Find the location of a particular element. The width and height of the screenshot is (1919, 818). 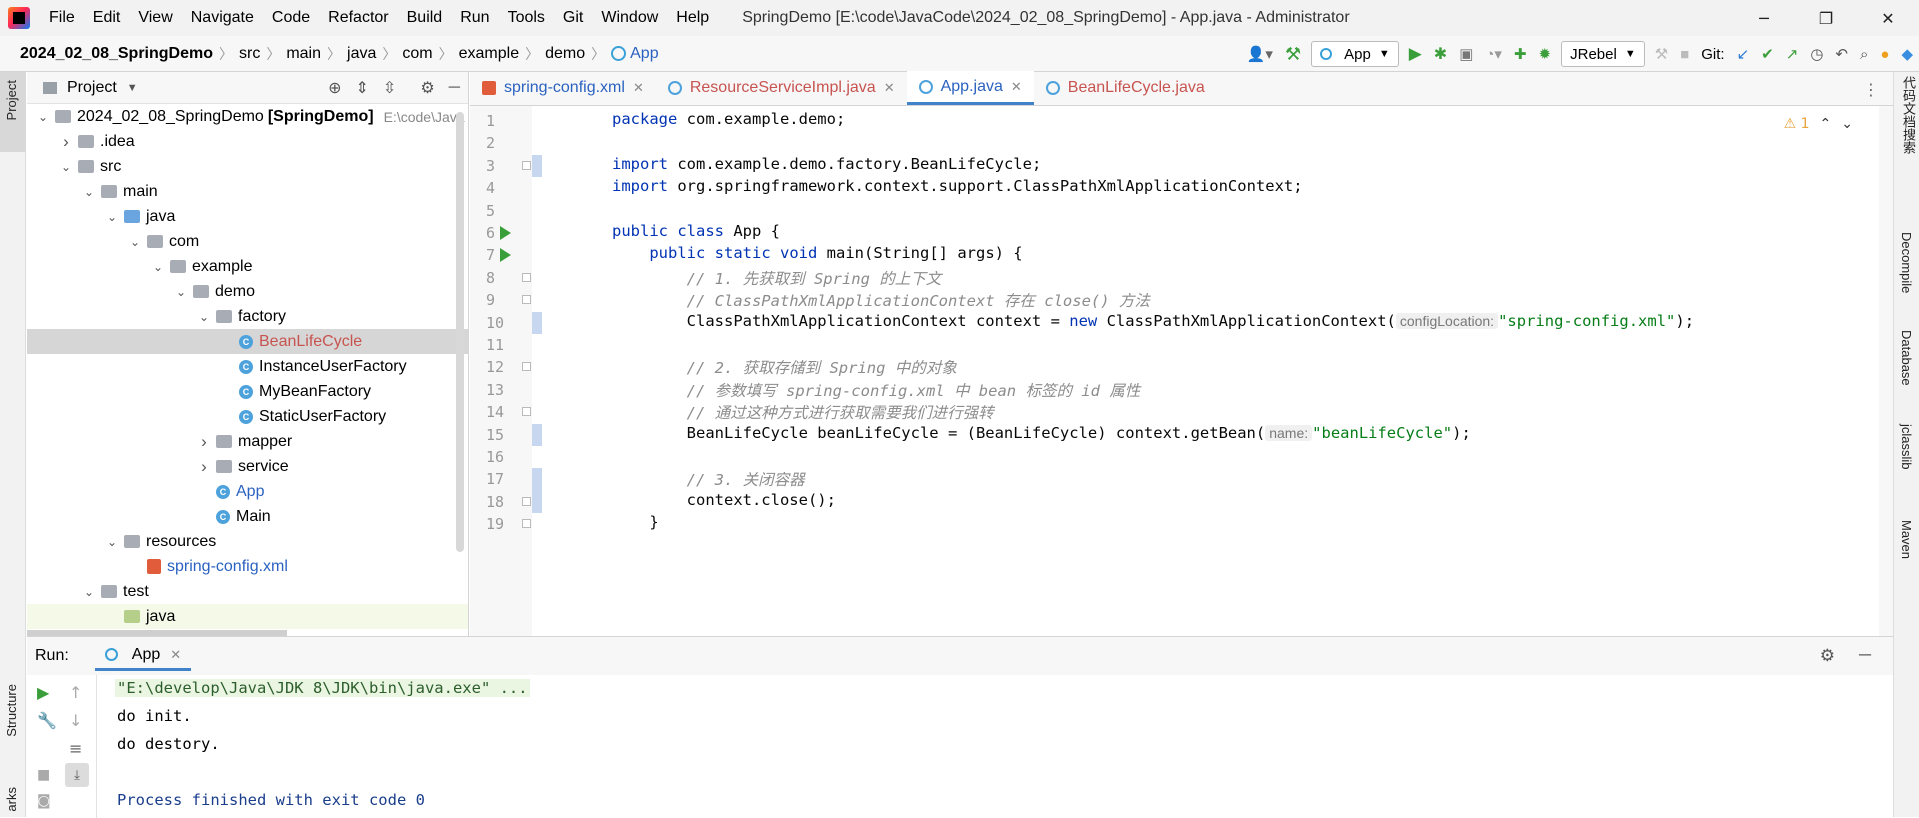

git-update-icon: ↙ is located at coordinates (1743, 54).